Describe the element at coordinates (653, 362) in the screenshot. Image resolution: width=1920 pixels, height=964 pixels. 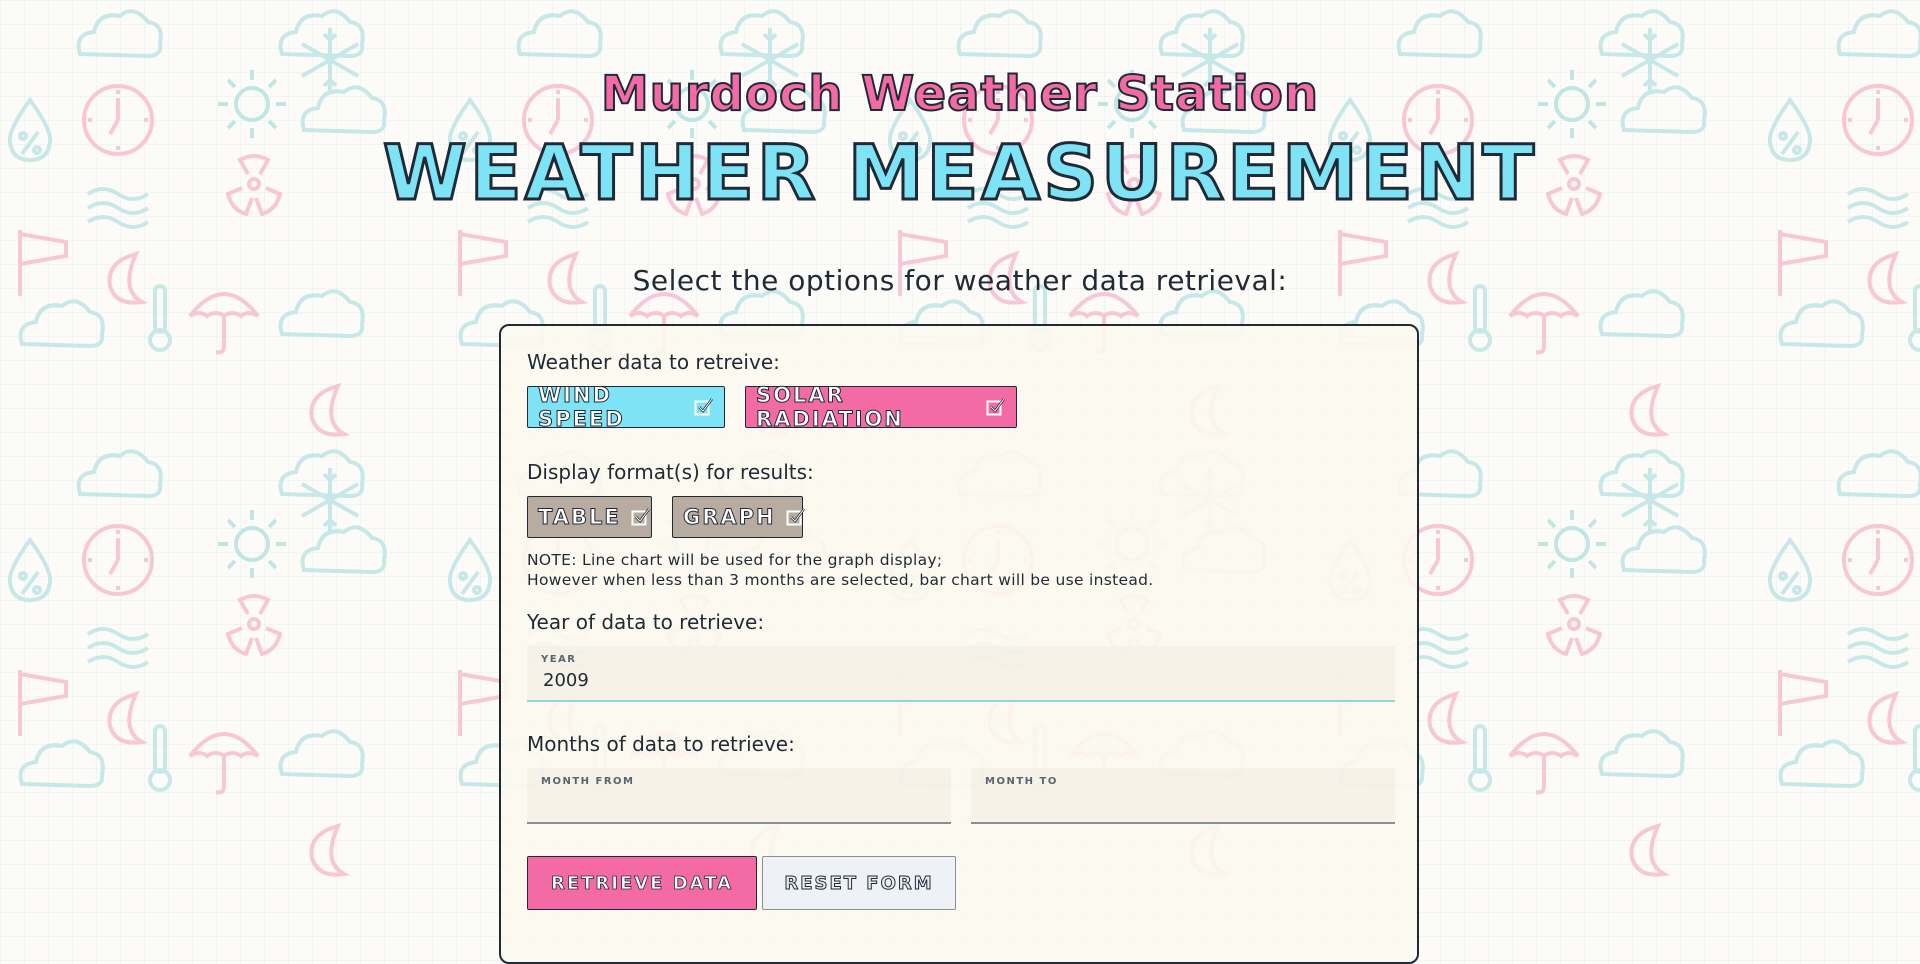
I see `data-section-label: Weather data to retreive:` at that location.